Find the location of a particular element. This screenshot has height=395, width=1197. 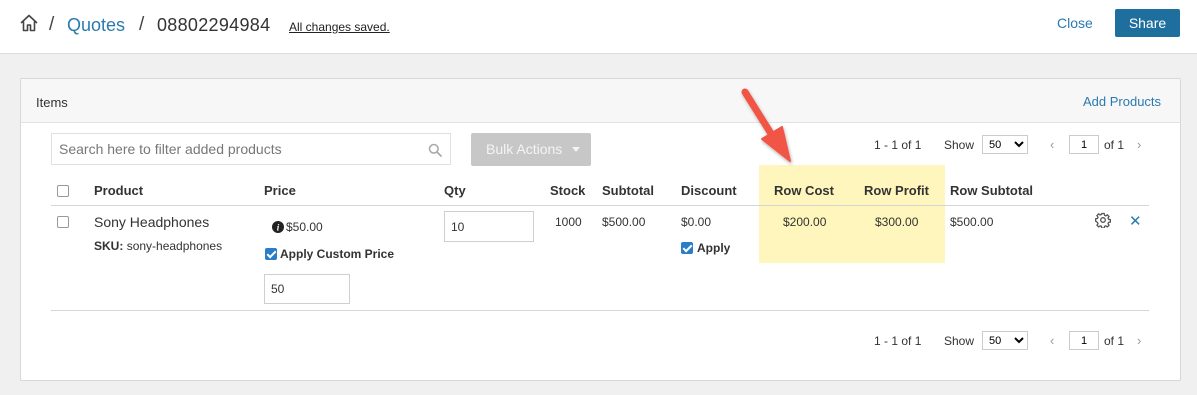

close-button: Close is located at coordinates (1075, 23).